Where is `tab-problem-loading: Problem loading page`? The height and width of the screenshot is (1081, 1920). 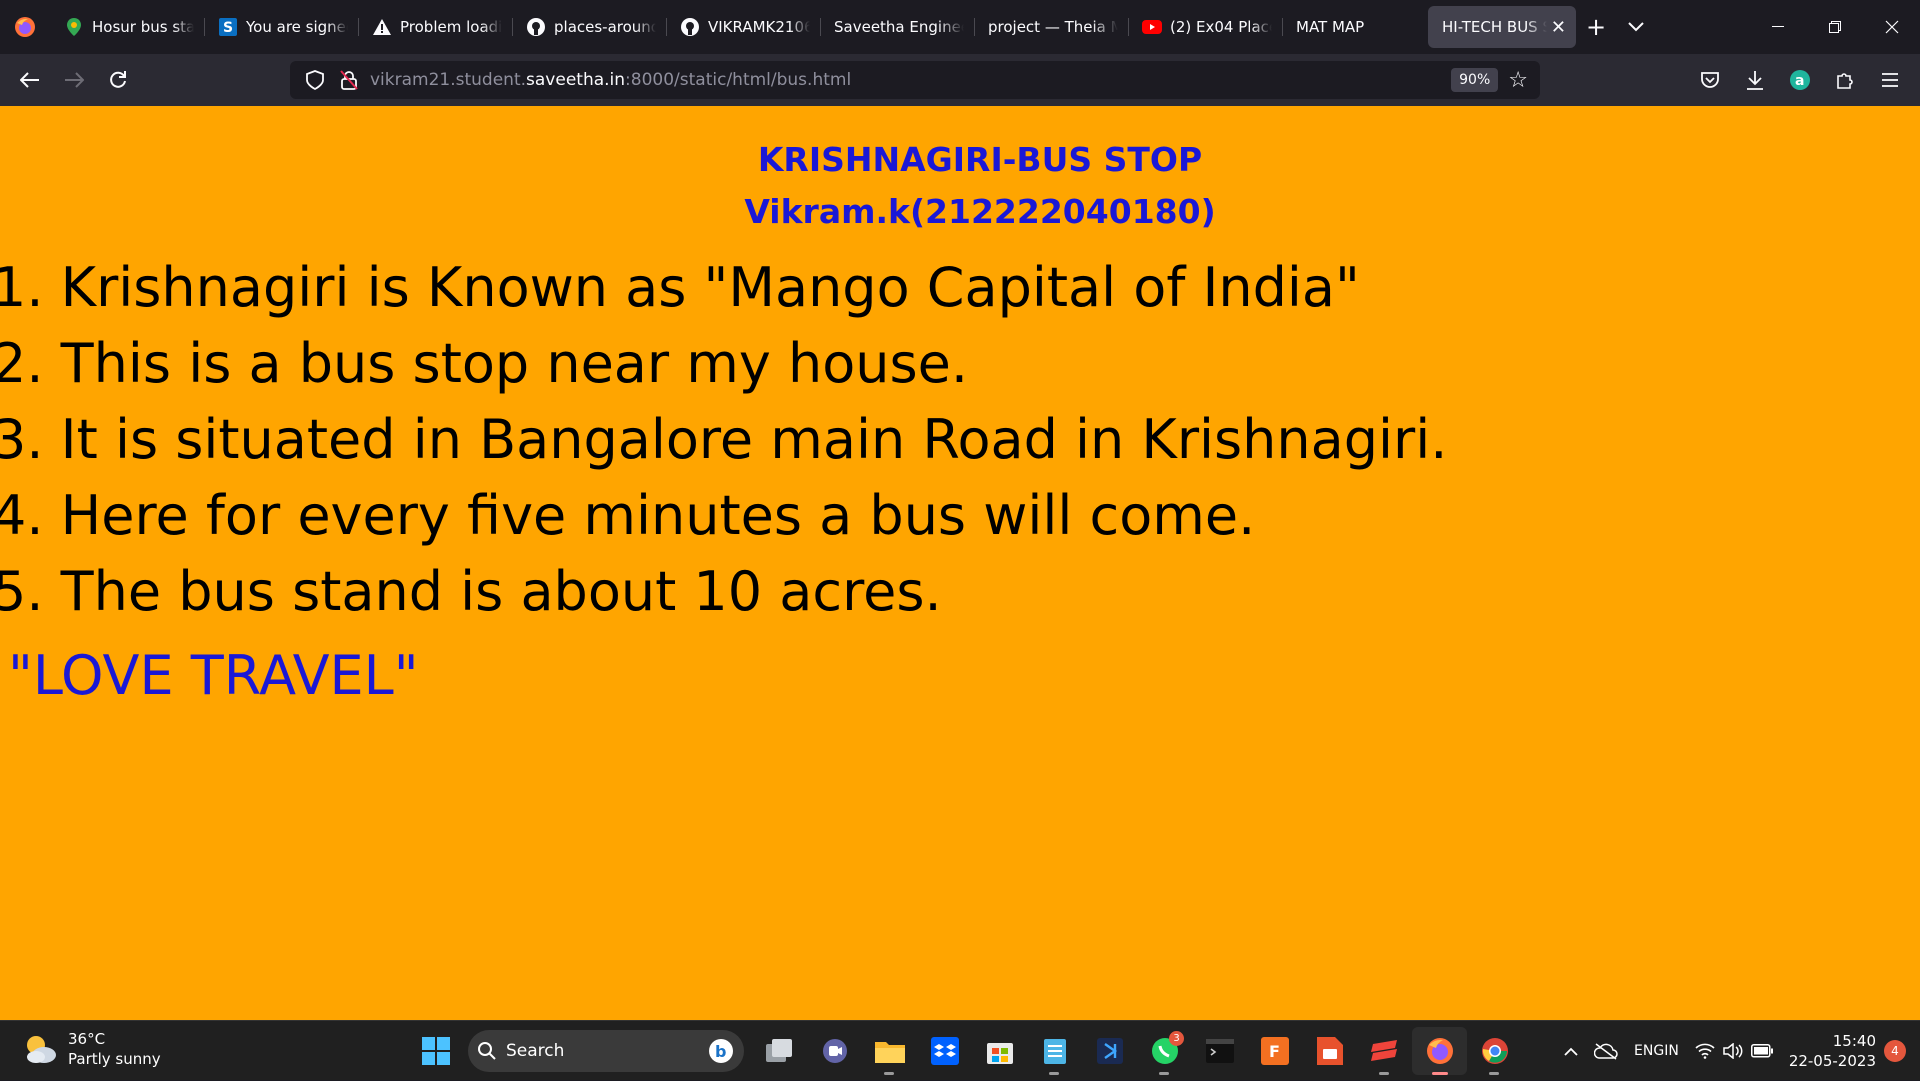
tab-problem-loading: Problem loading page is located at coordinates (435, 27).